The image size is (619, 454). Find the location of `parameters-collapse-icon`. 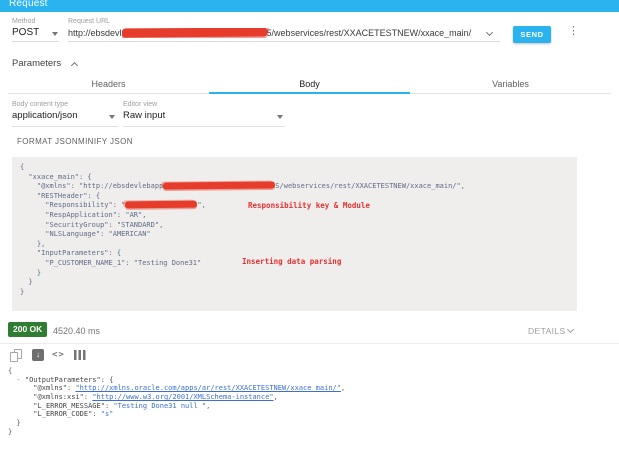

parameters-collapse-icon is located at coordinates (74, 65).